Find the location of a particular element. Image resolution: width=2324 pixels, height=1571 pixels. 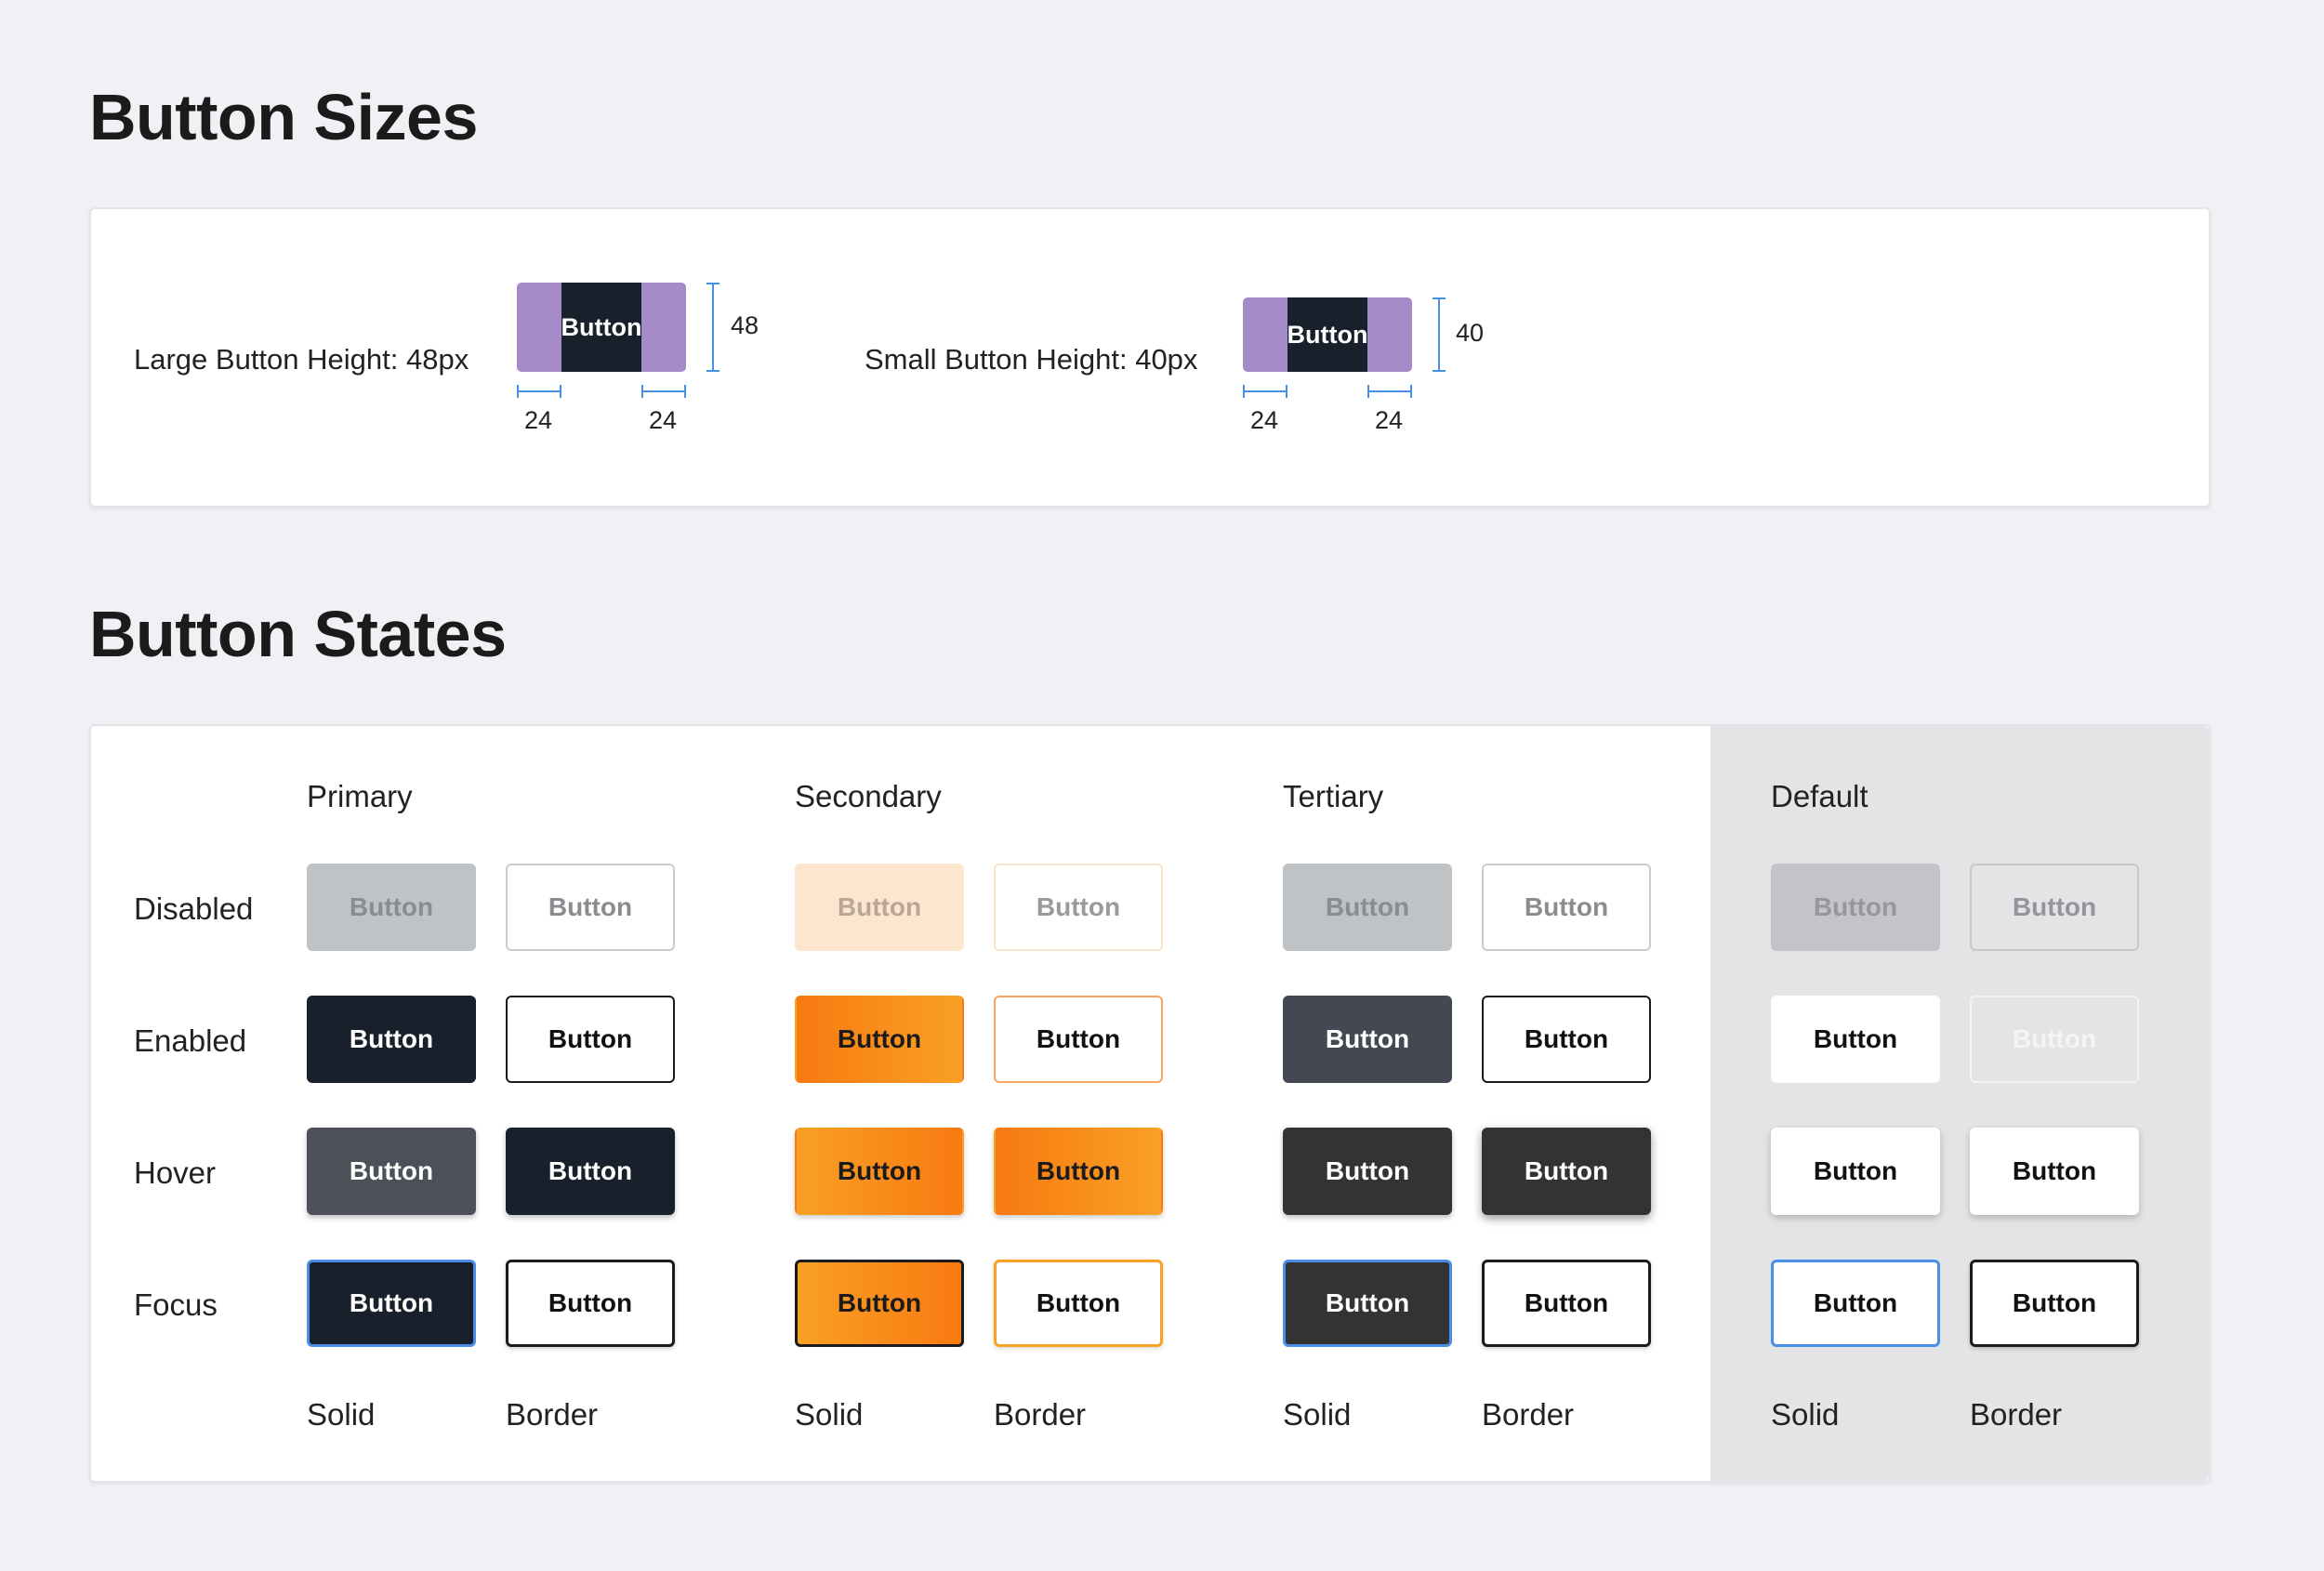

group-label-default: Default is located at coordinates (1819, 796).